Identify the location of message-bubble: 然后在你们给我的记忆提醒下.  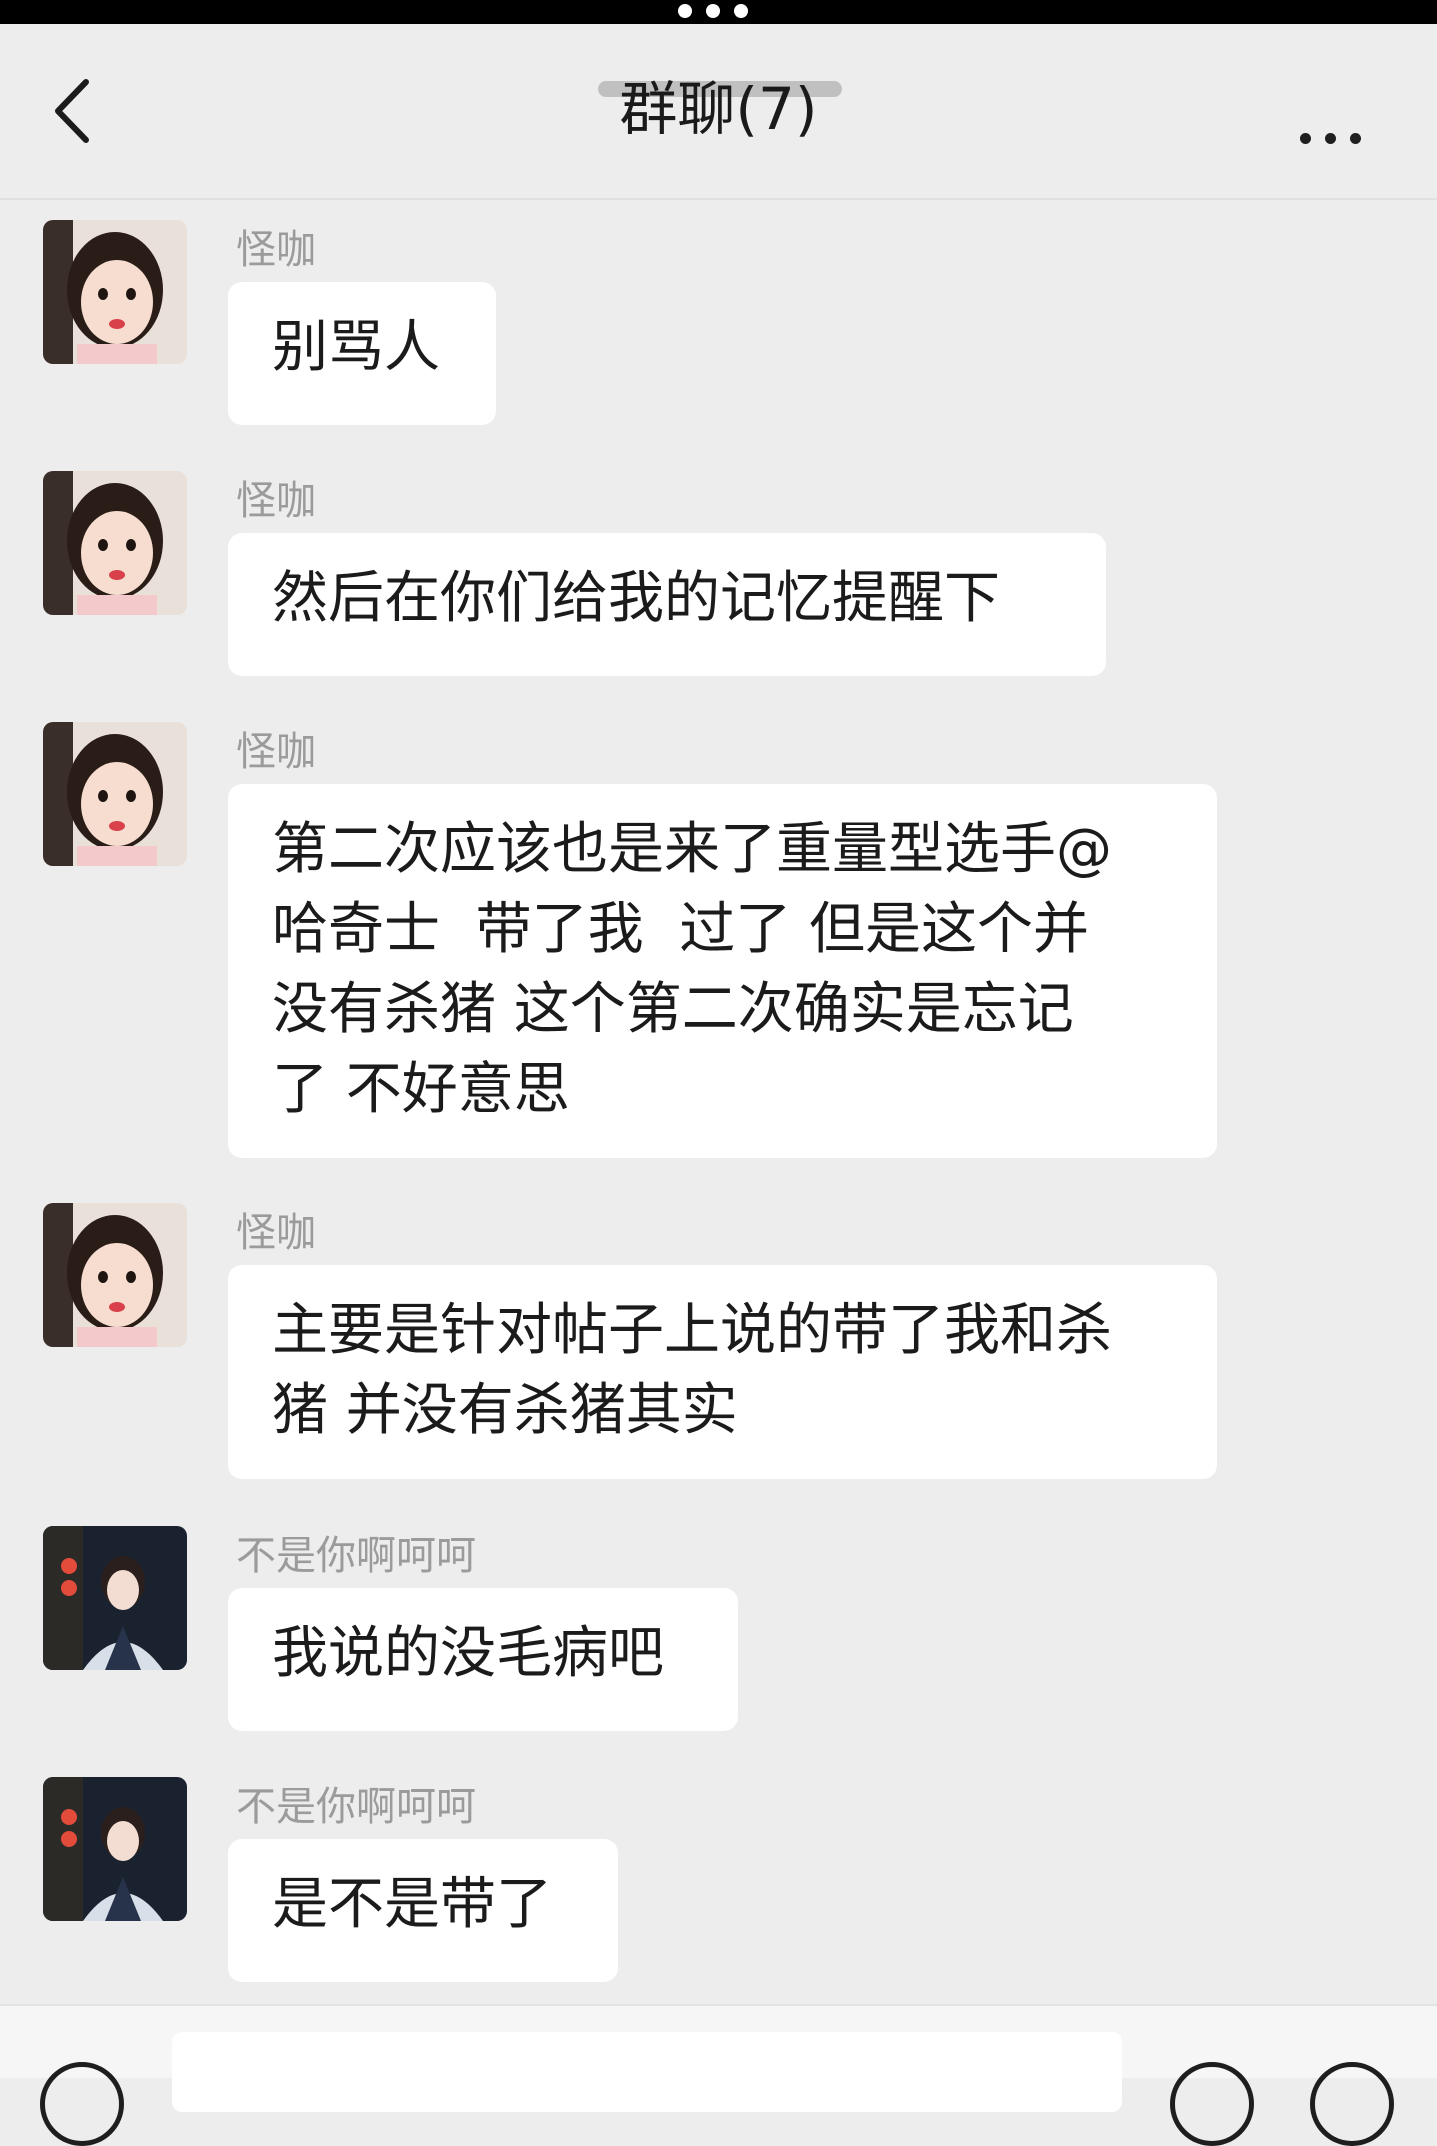
(667, 604).